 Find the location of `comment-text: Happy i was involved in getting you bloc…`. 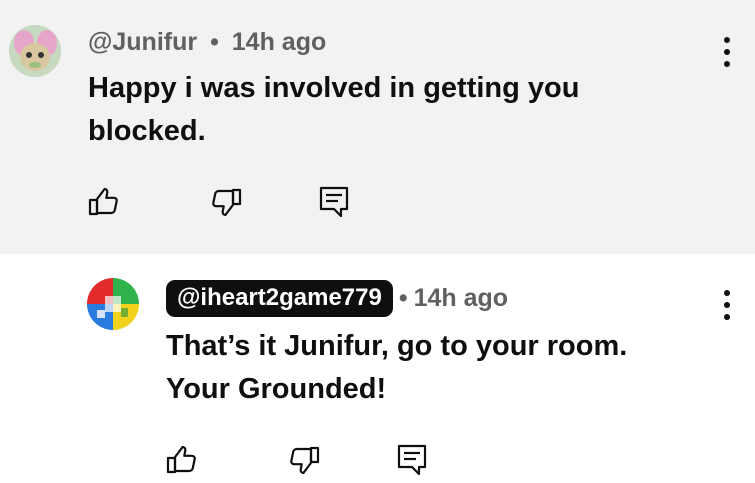

comment-text: Happy i was involved in getting you bloc… is located at coordinates (333, 110).